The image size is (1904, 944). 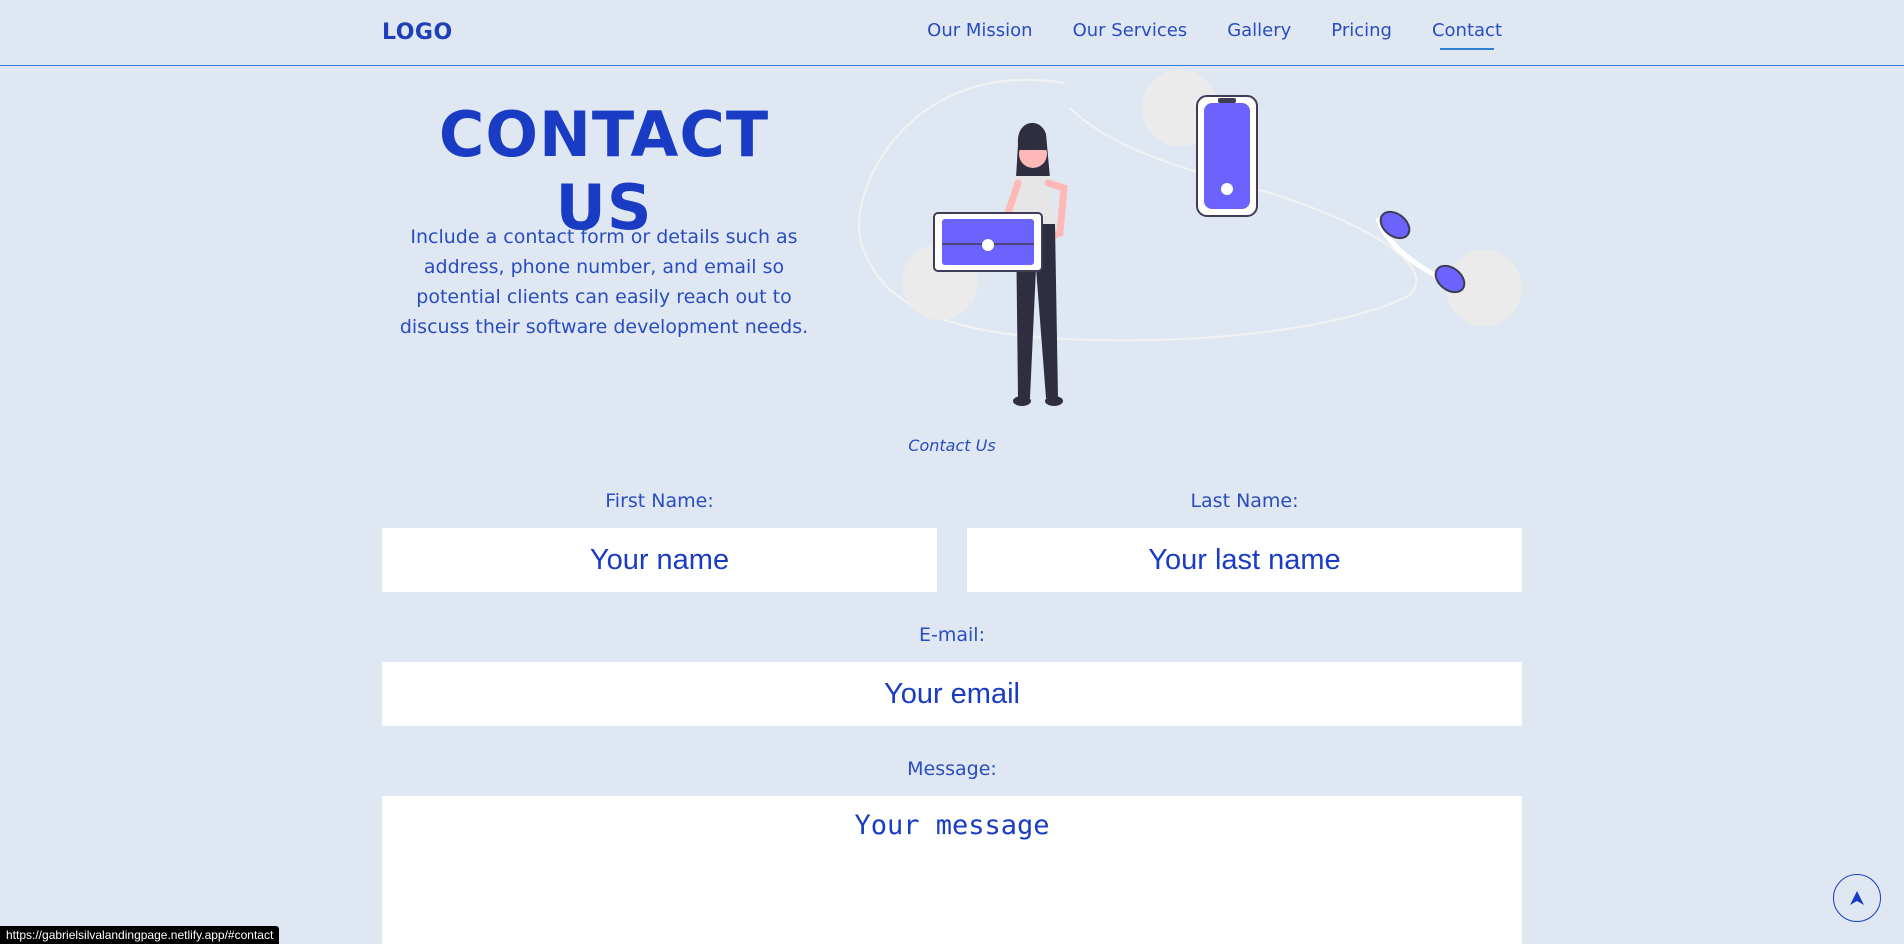 What do you see at coordinates (1190, 238) in the screenshot?
I see `contact-illustration` at bounding box center [1190, 238].